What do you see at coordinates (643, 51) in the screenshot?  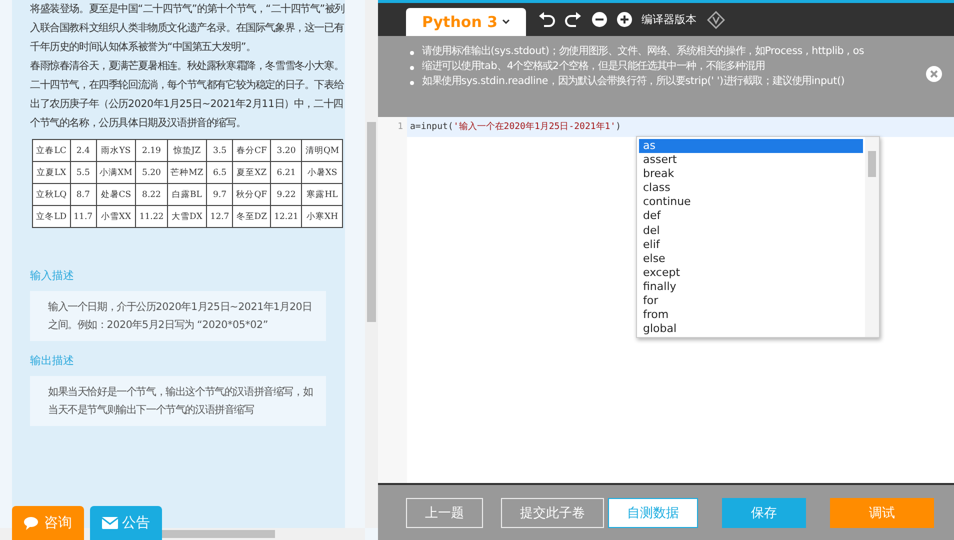 I see `notice-text: 请使用标准输出(sys.stdout)；勿使用图形、文件、网络、系统相关的操作，如Process , httplib , os` at bounding box center [643, 51].